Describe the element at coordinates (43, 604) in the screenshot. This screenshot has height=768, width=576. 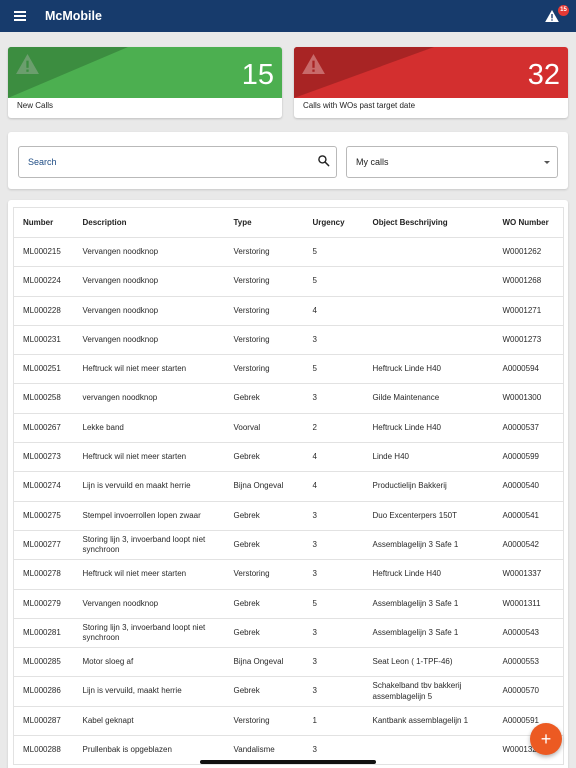
I see `table-cell: ML000279` at that location.